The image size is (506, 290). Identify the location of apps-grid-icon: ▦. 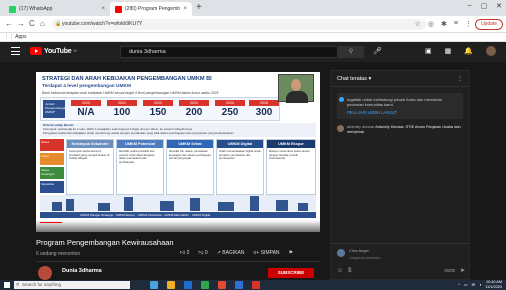
(448, 51).